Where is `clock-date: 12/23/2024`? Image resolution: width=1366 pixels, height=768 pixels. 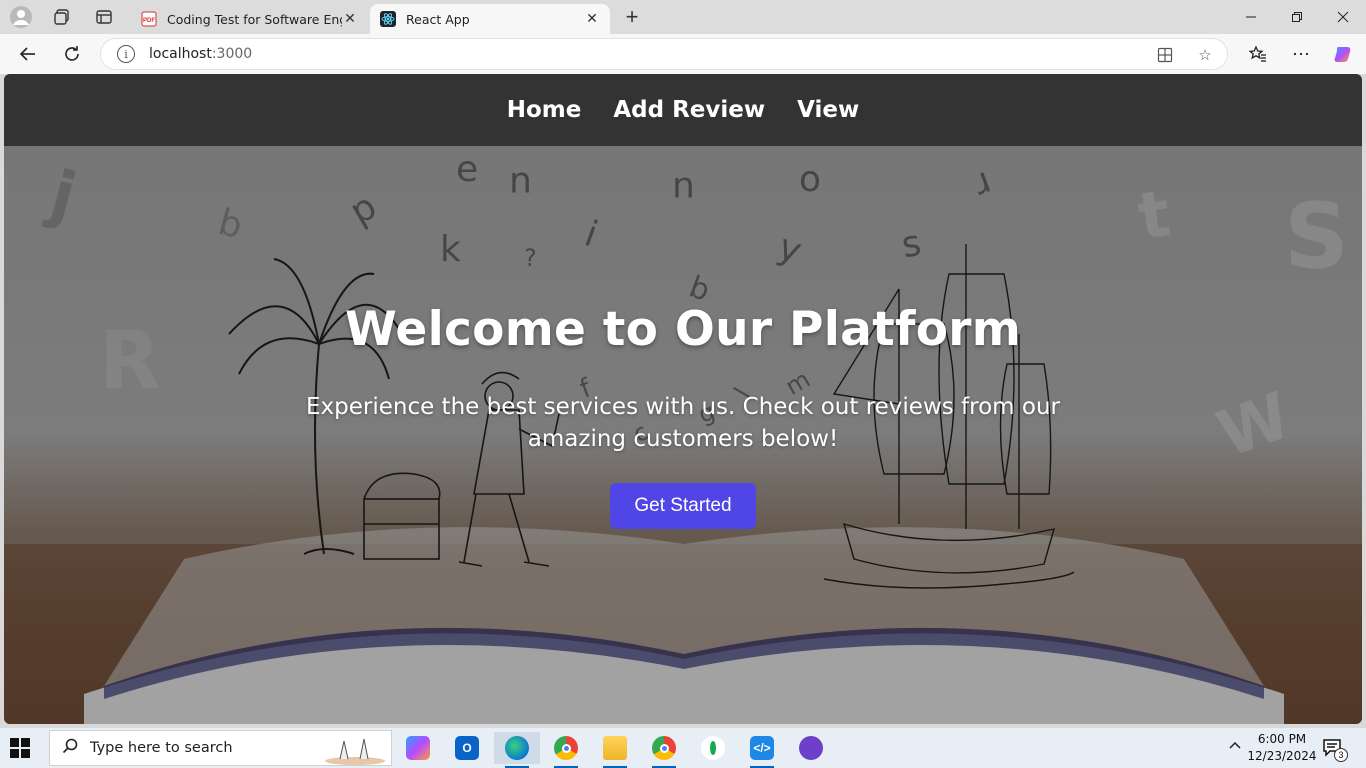
clock-date: 12/23/2024 is located at coordinates (1282, 756).